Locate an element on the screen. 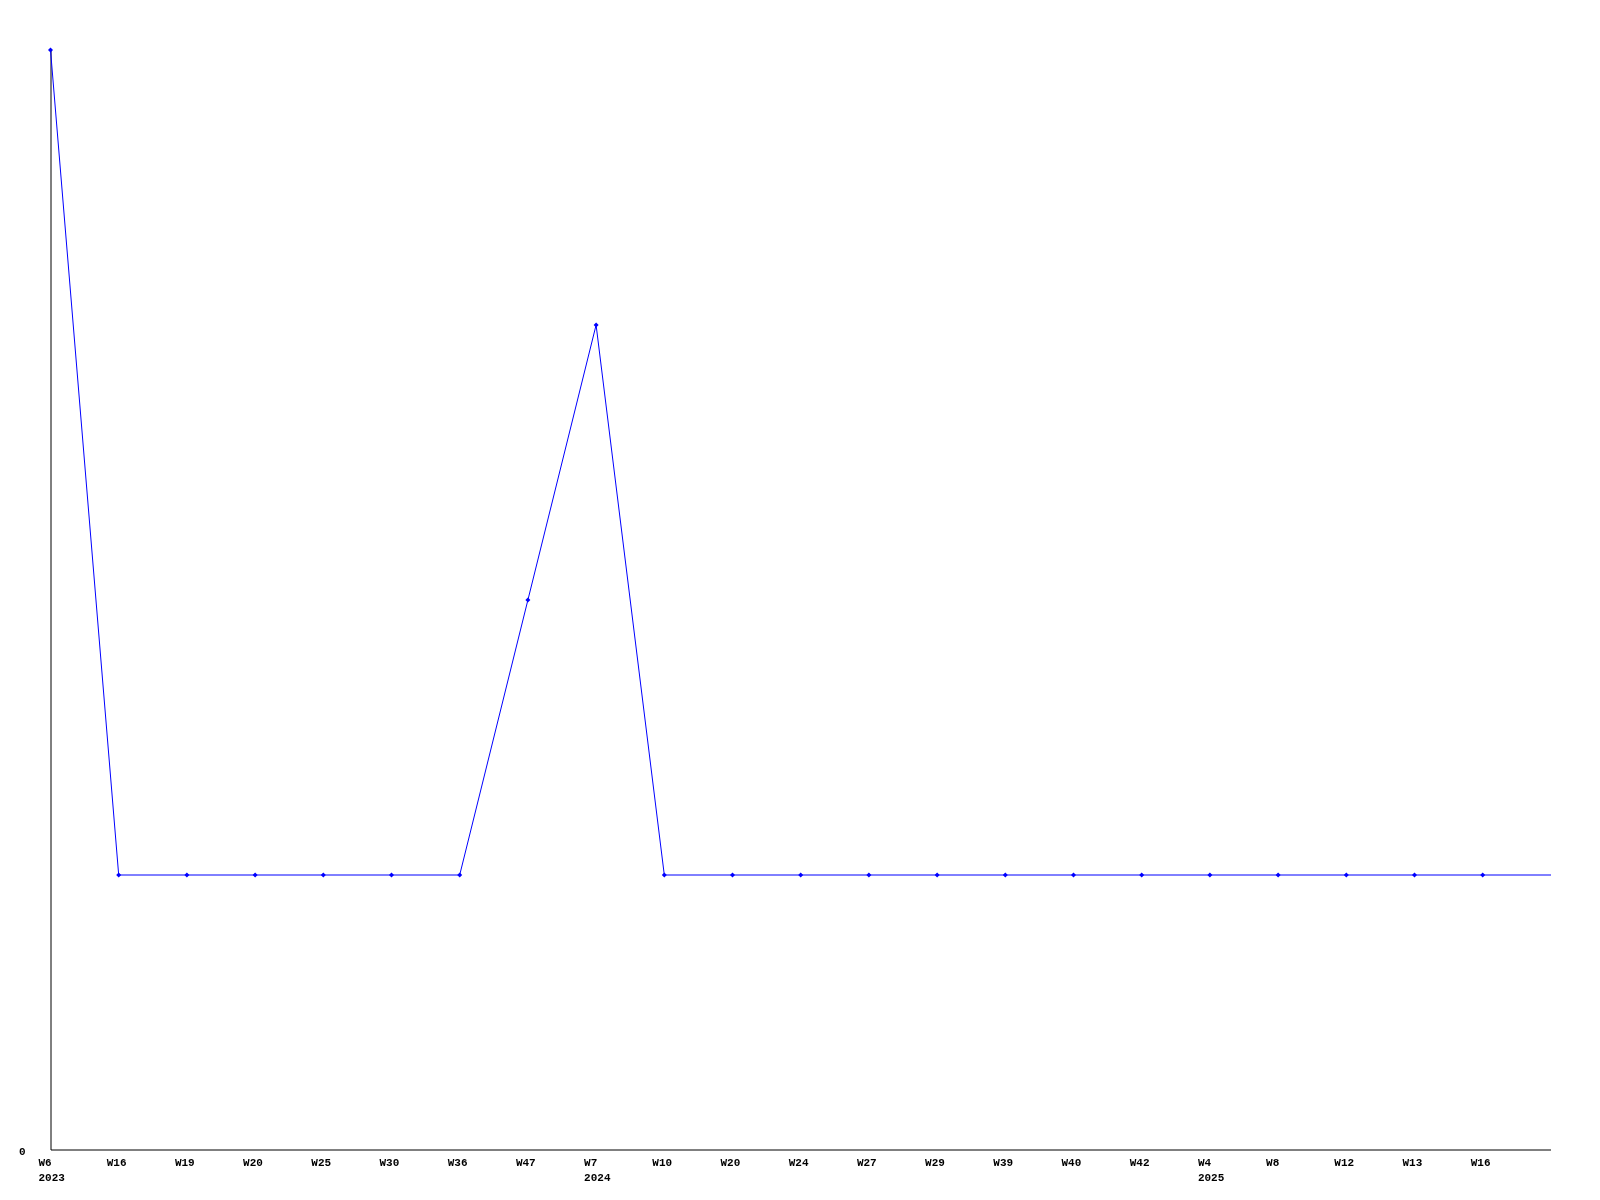  x-tick-label: W10 is located at coordinates (662, 1163).